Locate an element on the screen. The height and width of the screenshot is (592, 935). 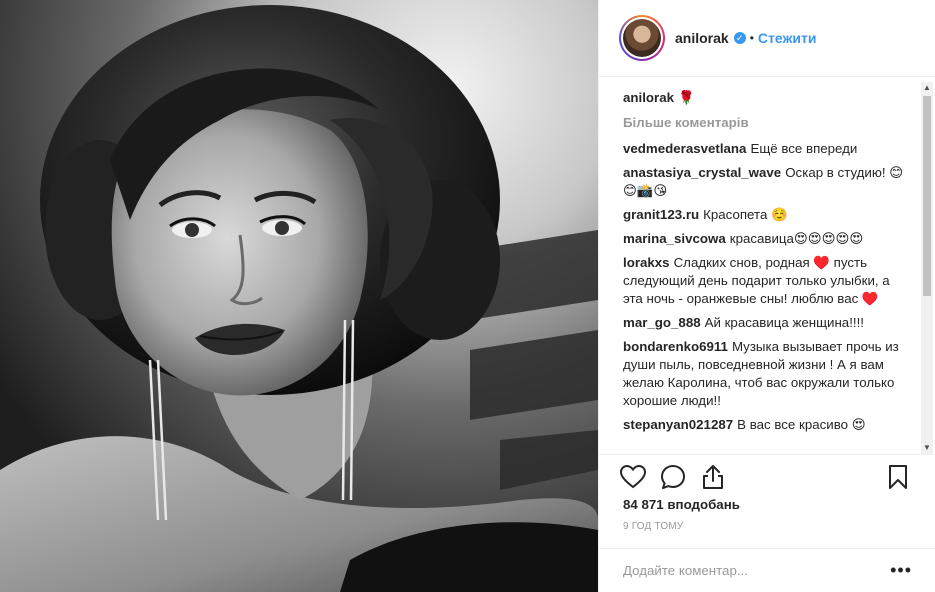
caption-text: 🌹 is located at coordinates (686, 97).